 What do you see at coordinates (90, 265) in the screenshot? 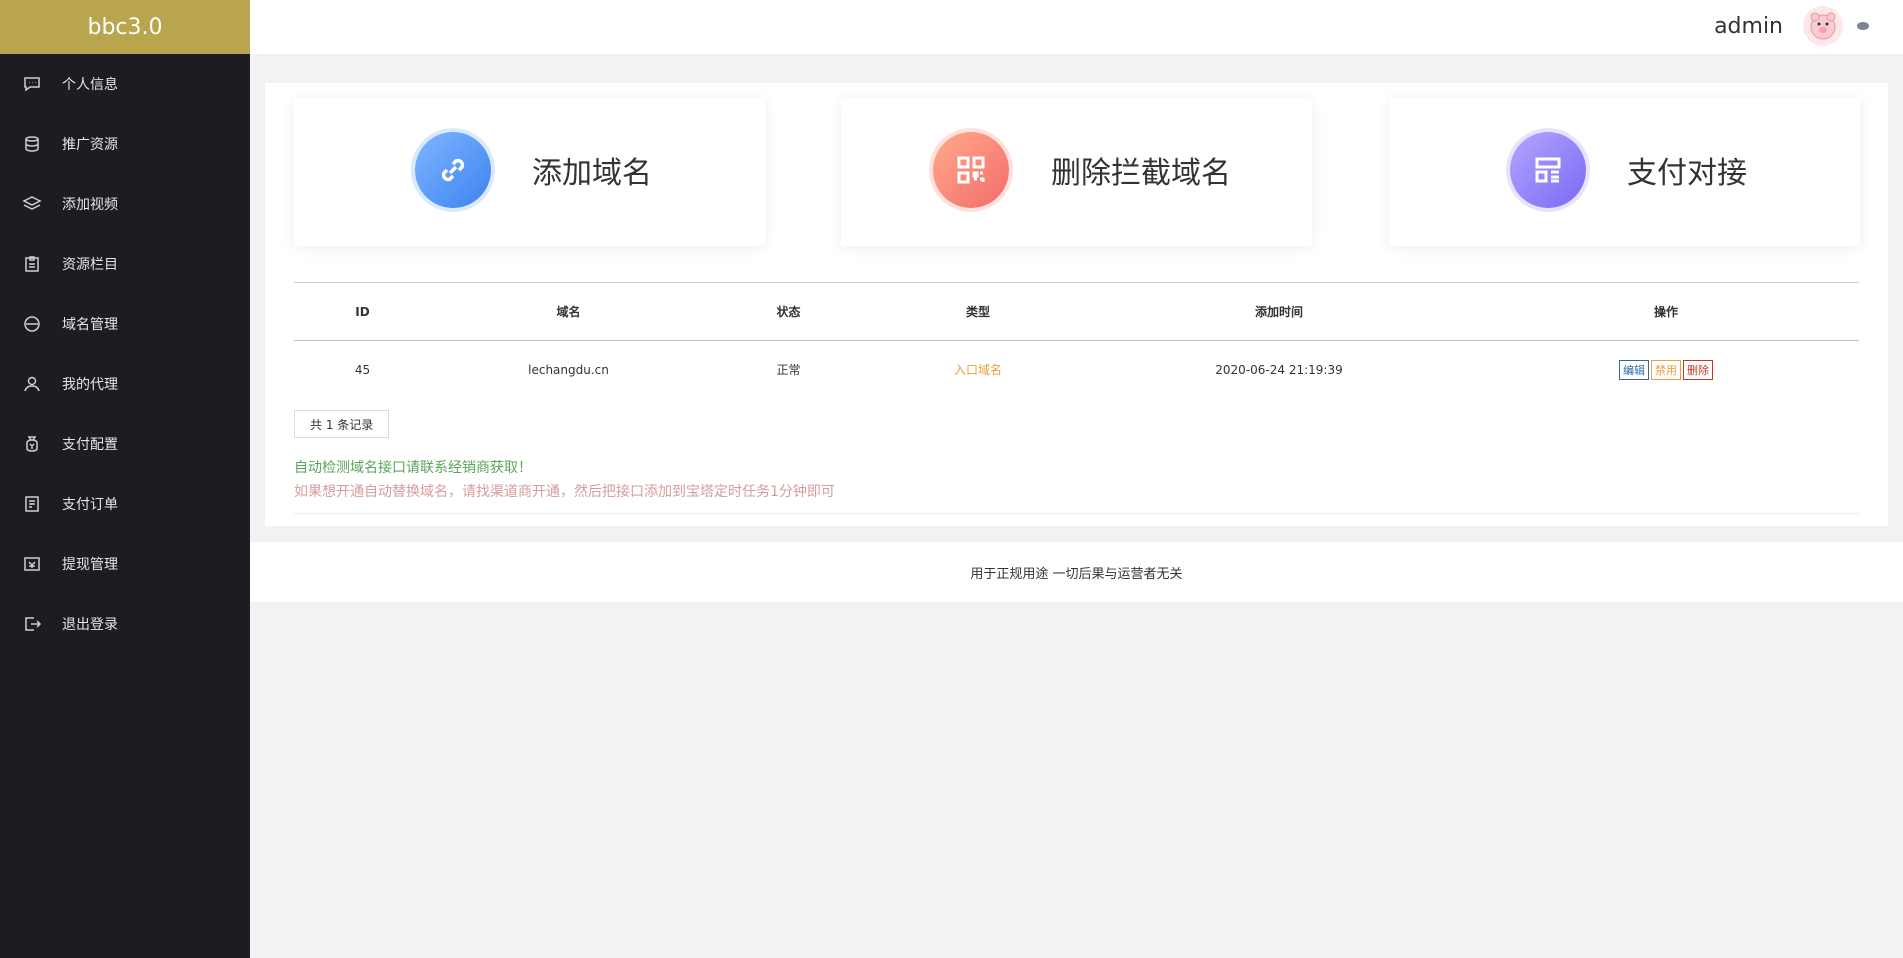
I see `sidebar-item-label: 资源栏目` at bounding box center [90, 265].